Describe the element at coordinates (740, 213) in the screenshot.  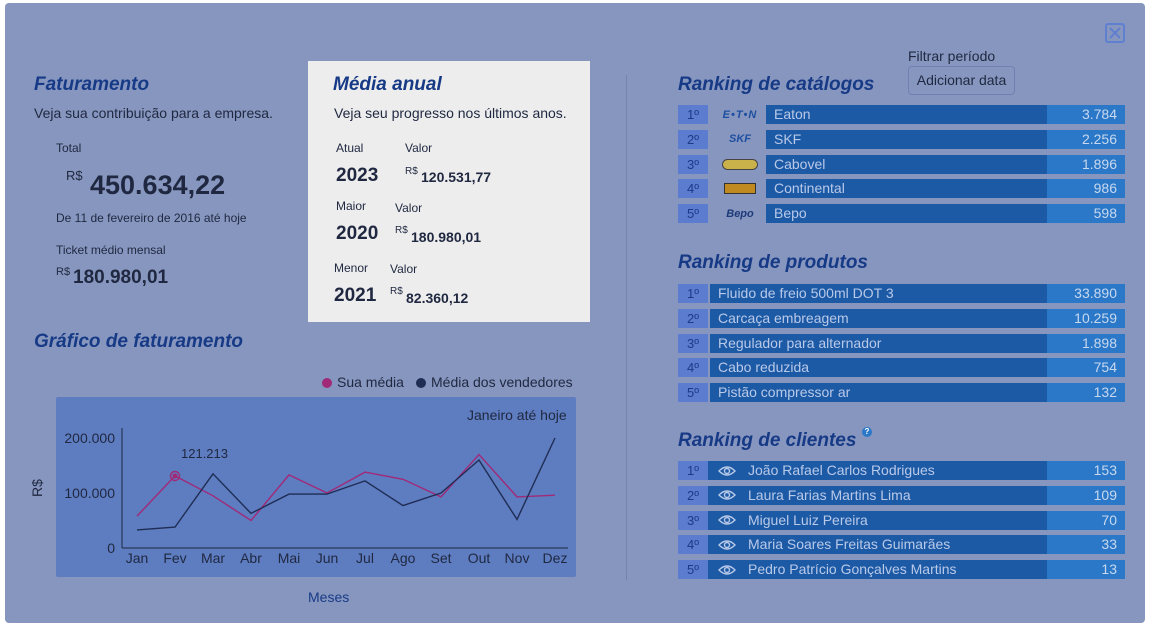
I see `bepo-logo: Bepo` at that location.